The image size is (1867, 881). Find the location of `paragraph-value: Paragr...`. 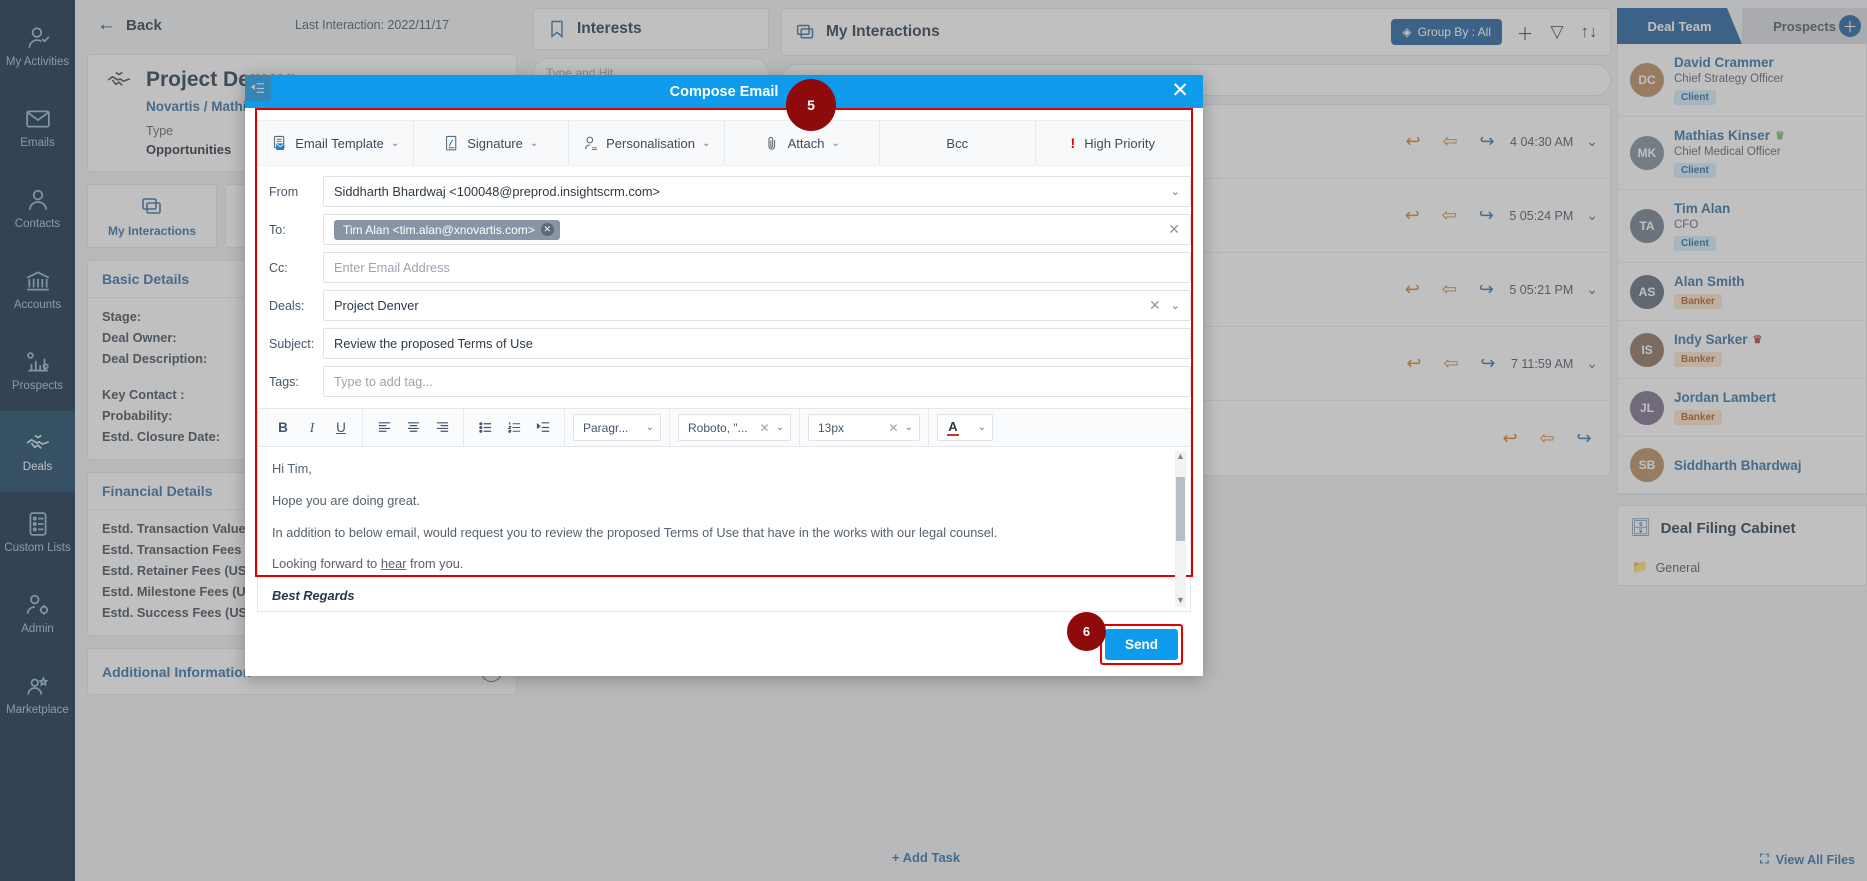

paragraph-value: Paragr... is located at coordinates (606, 427).